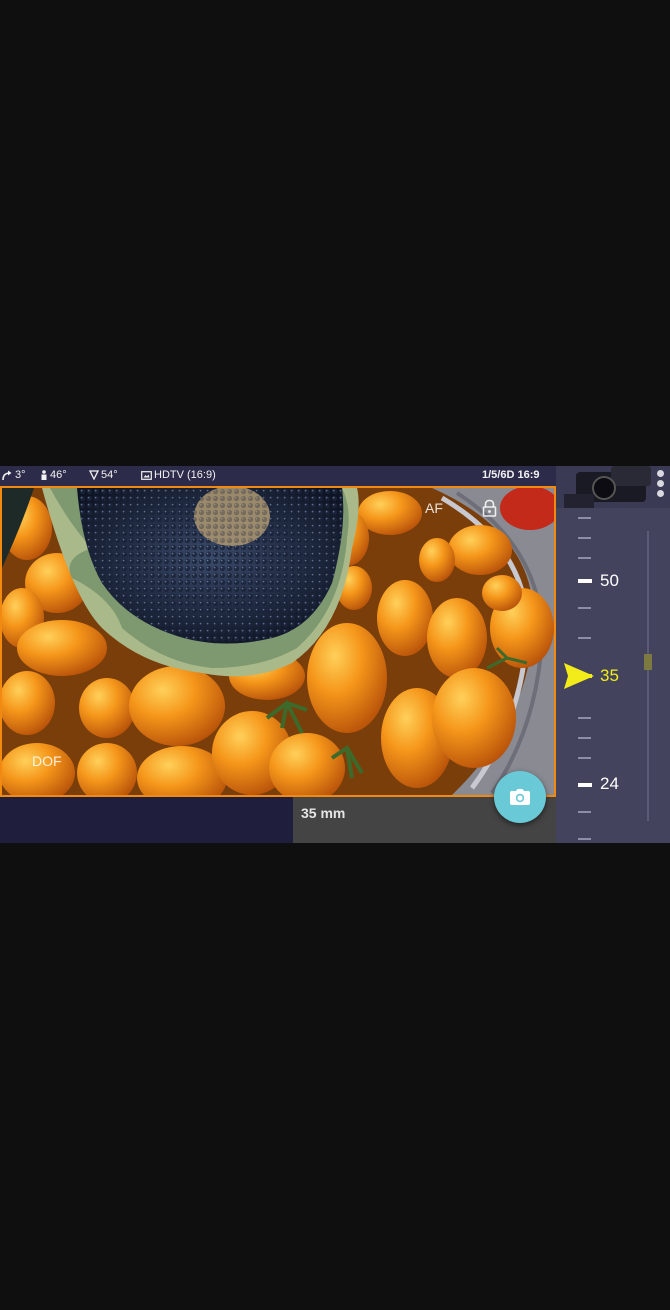  Describe the element at coordinates (109, 475) in the screenshot. I see `fov-value: 54°` at that location.